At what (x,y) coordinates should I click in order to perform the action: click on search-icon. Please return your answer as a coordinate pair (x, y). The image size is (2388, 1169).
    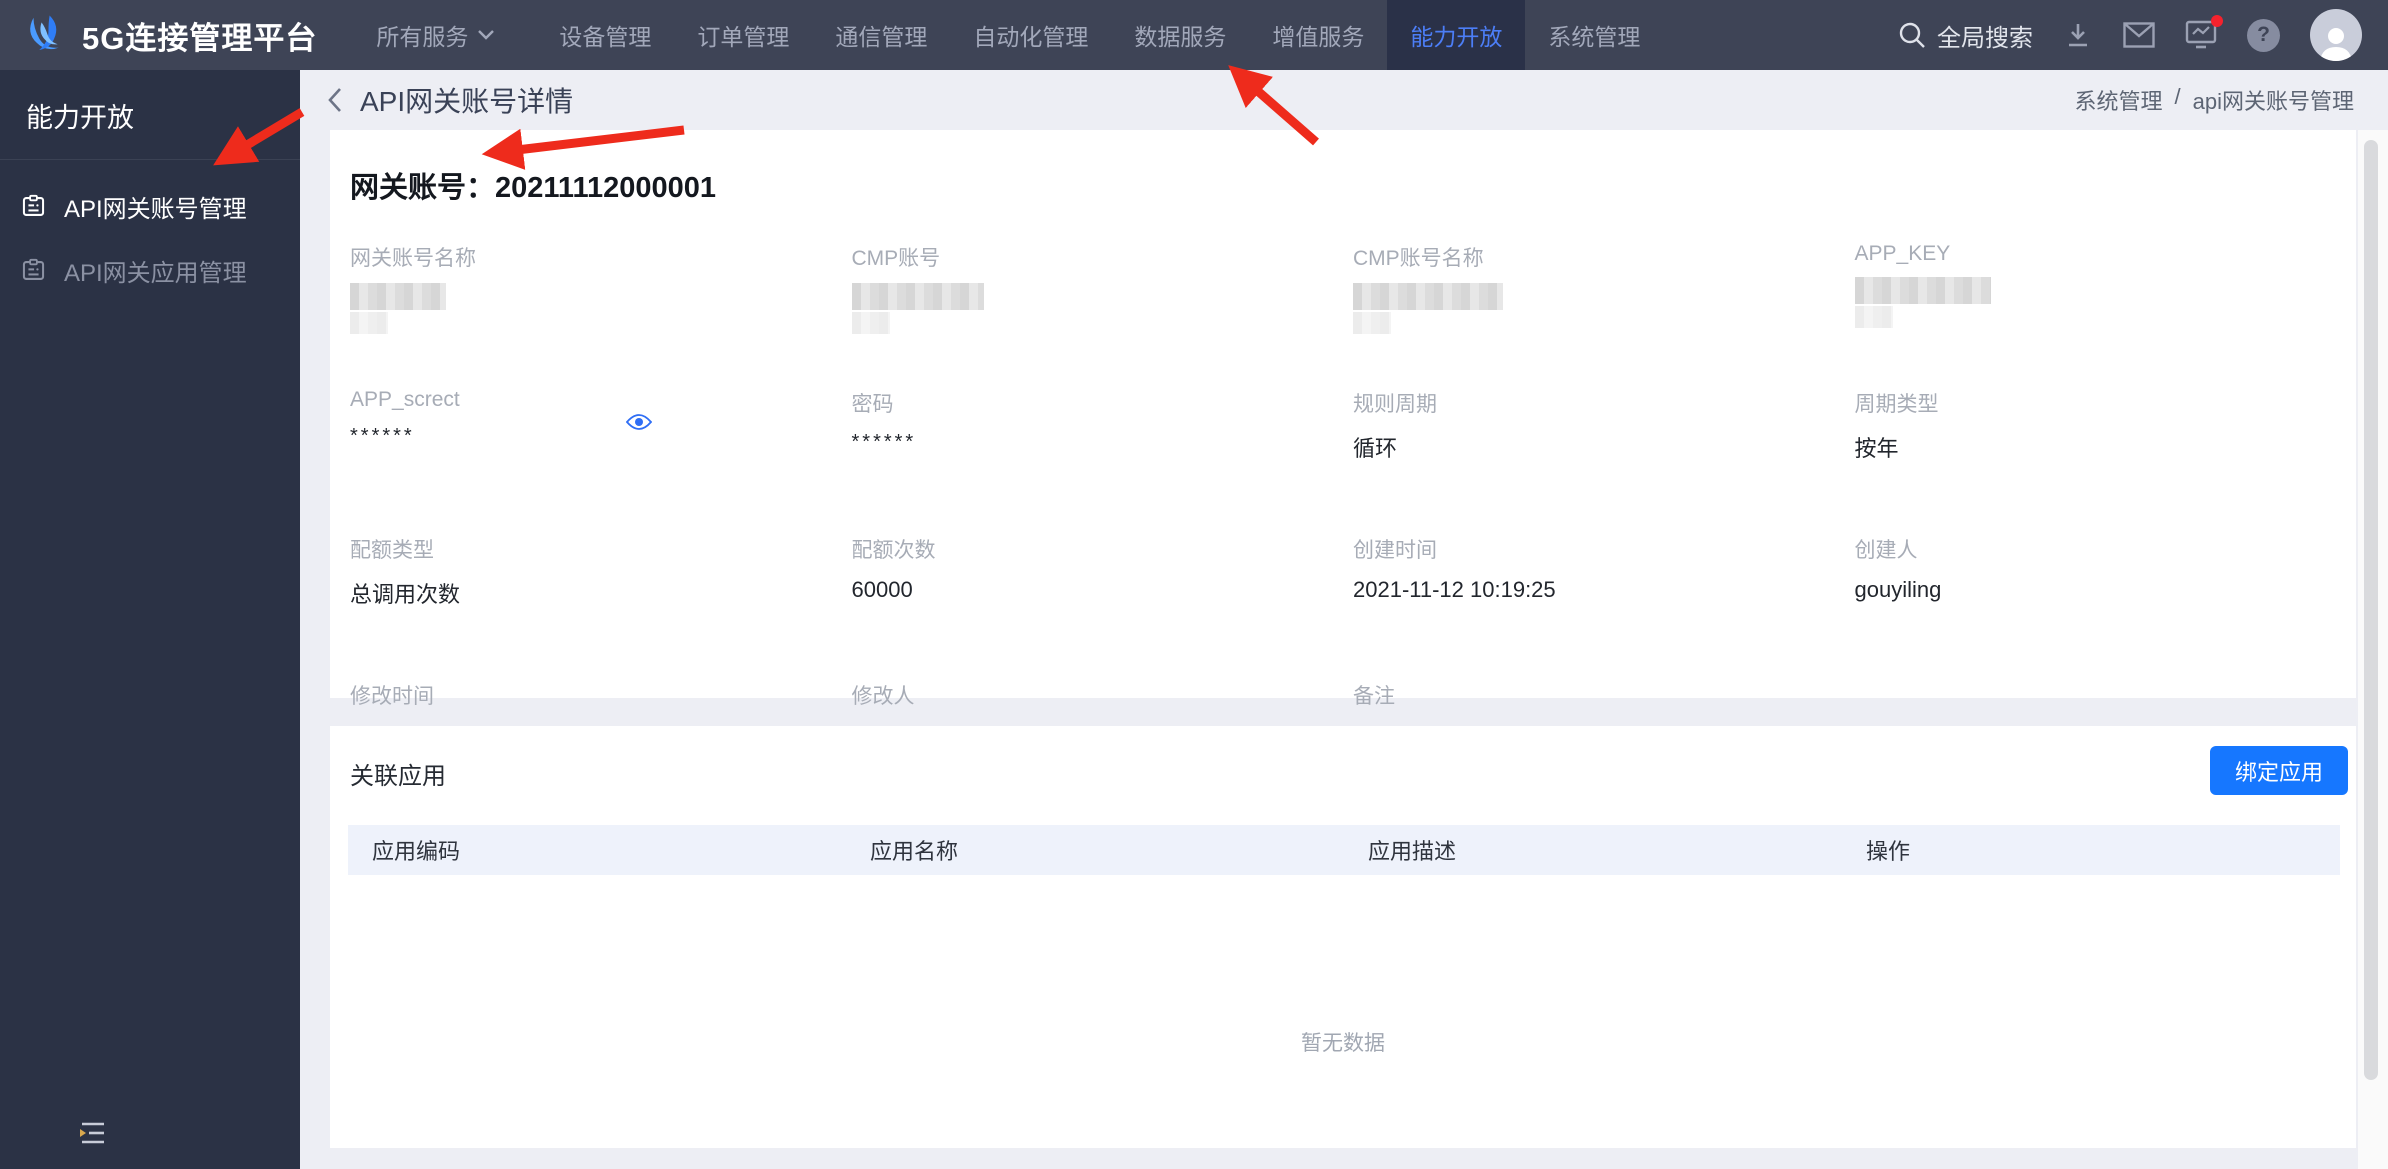
    Looking at the image, I should click on (1912, 35).